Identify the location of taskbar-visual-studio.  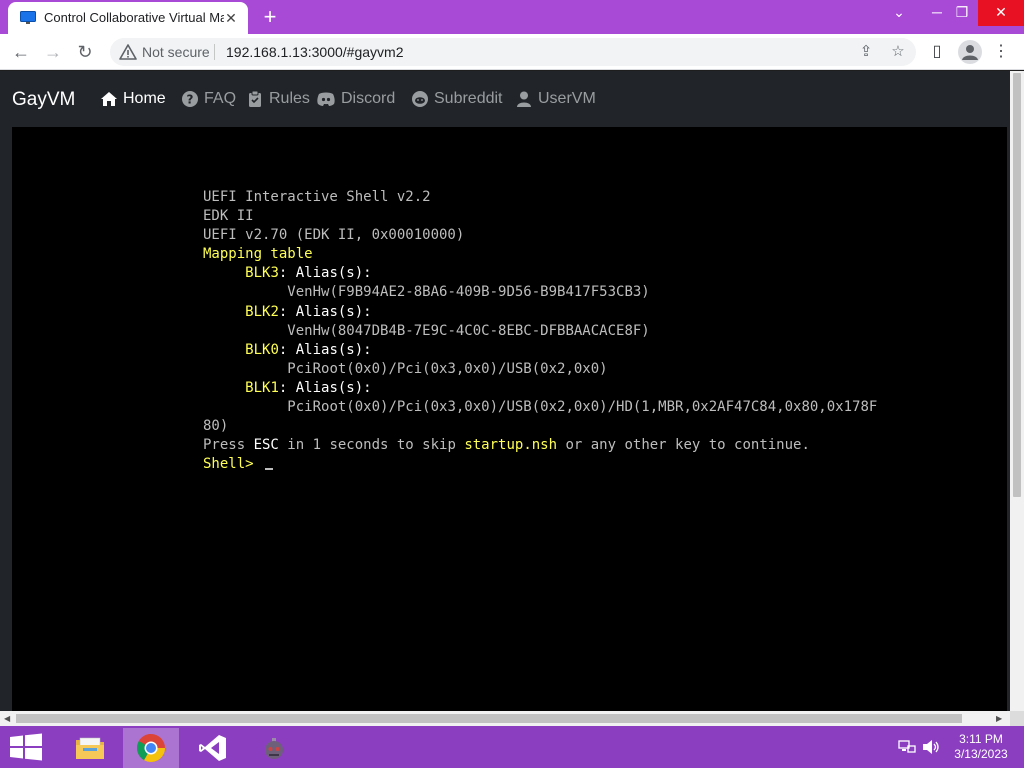
(213, 748).